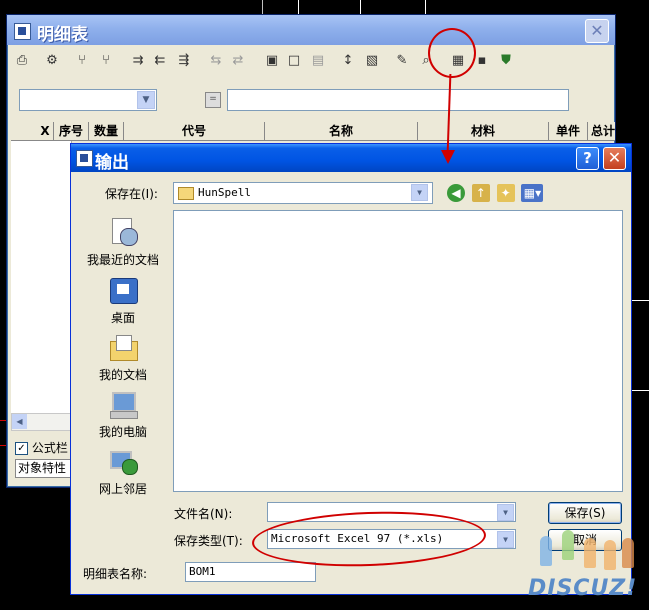  Describe the element at coordinates (348, 61) in the screenshot. I see `sort-icon: ↕` at that location.